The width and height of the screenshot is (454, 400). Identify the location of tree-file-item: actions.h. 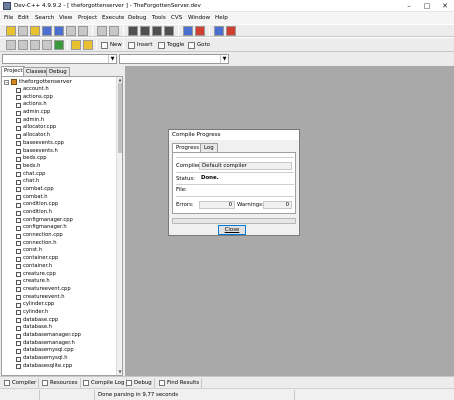
(41, 105).